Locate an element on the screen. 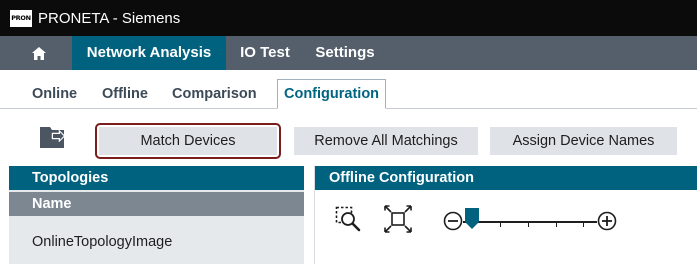  home-icon is located at coordinates (39, 53).